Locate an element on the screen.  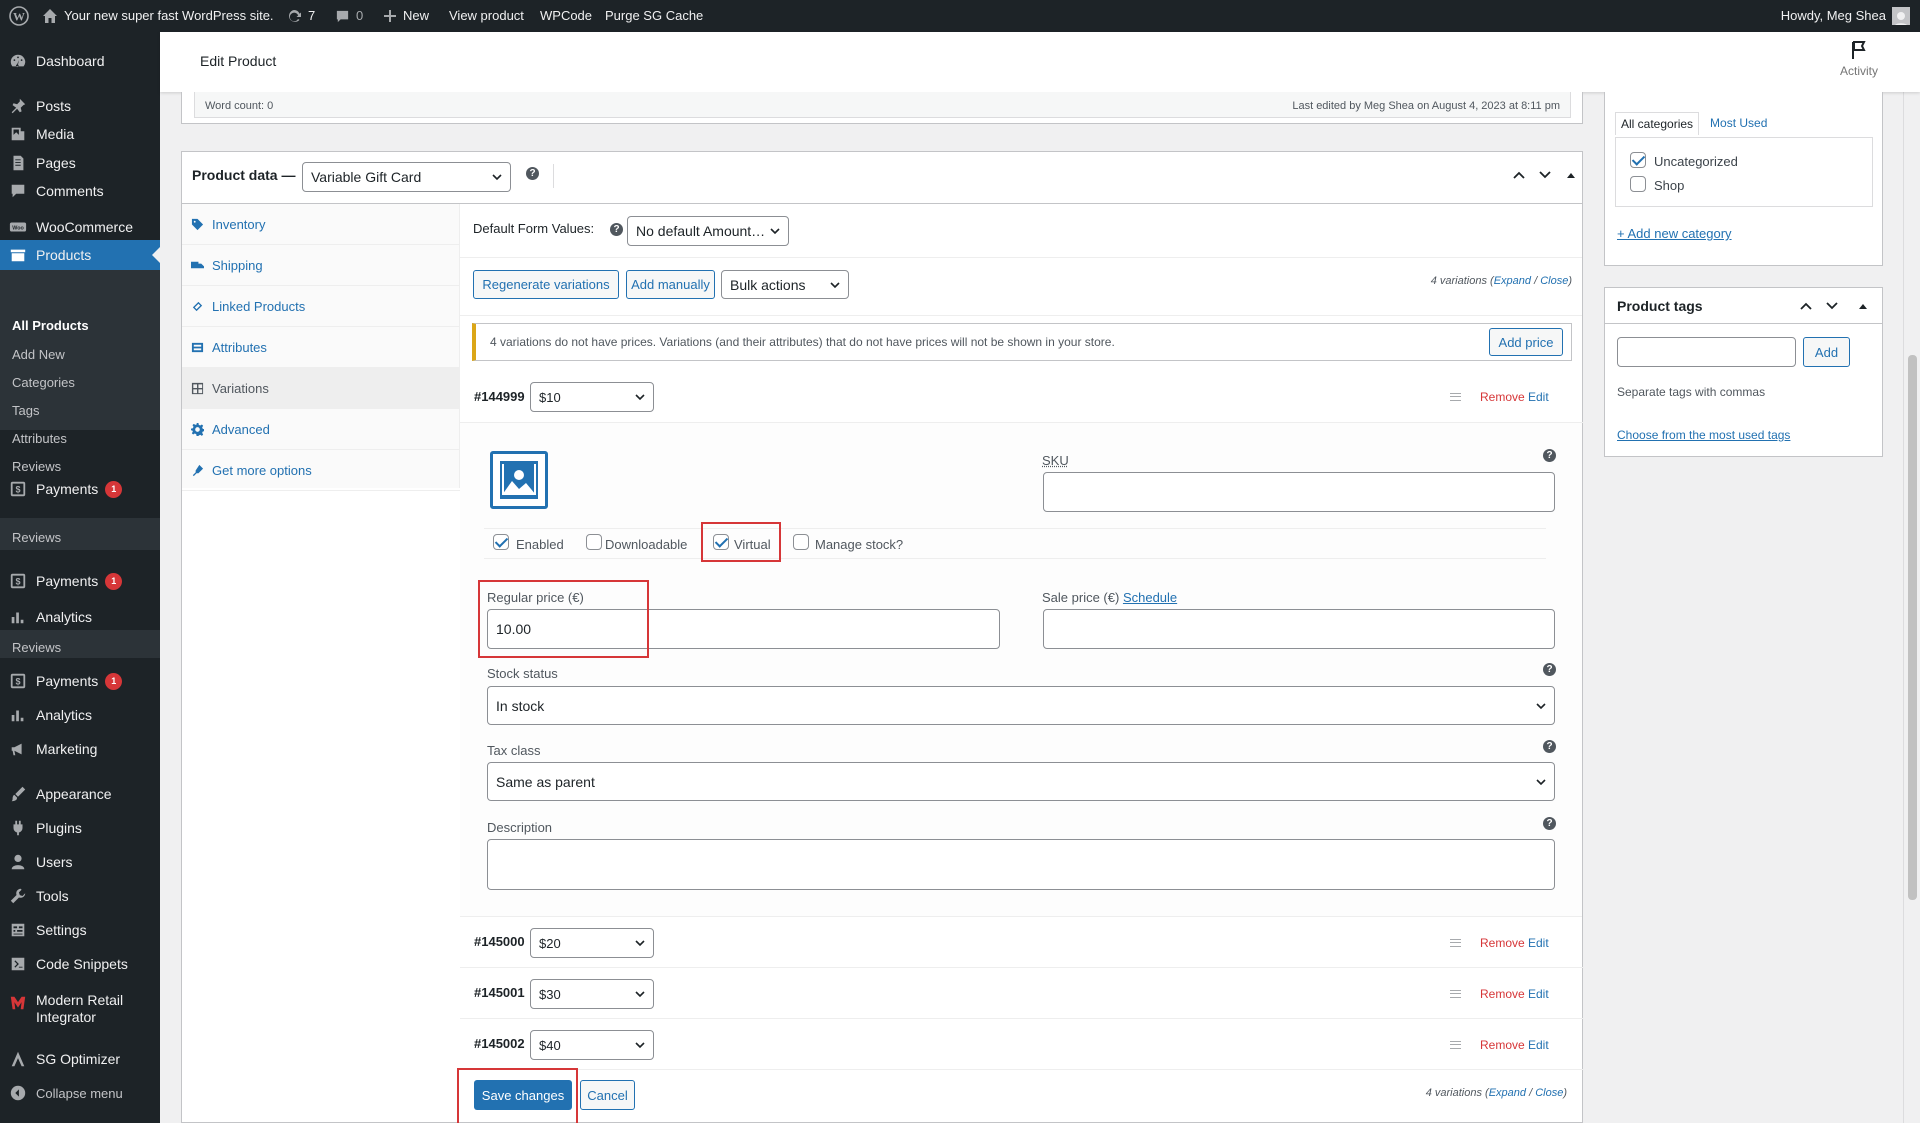
menu-payments-2: $ Payments 1 is located at coordinates (80, 581).